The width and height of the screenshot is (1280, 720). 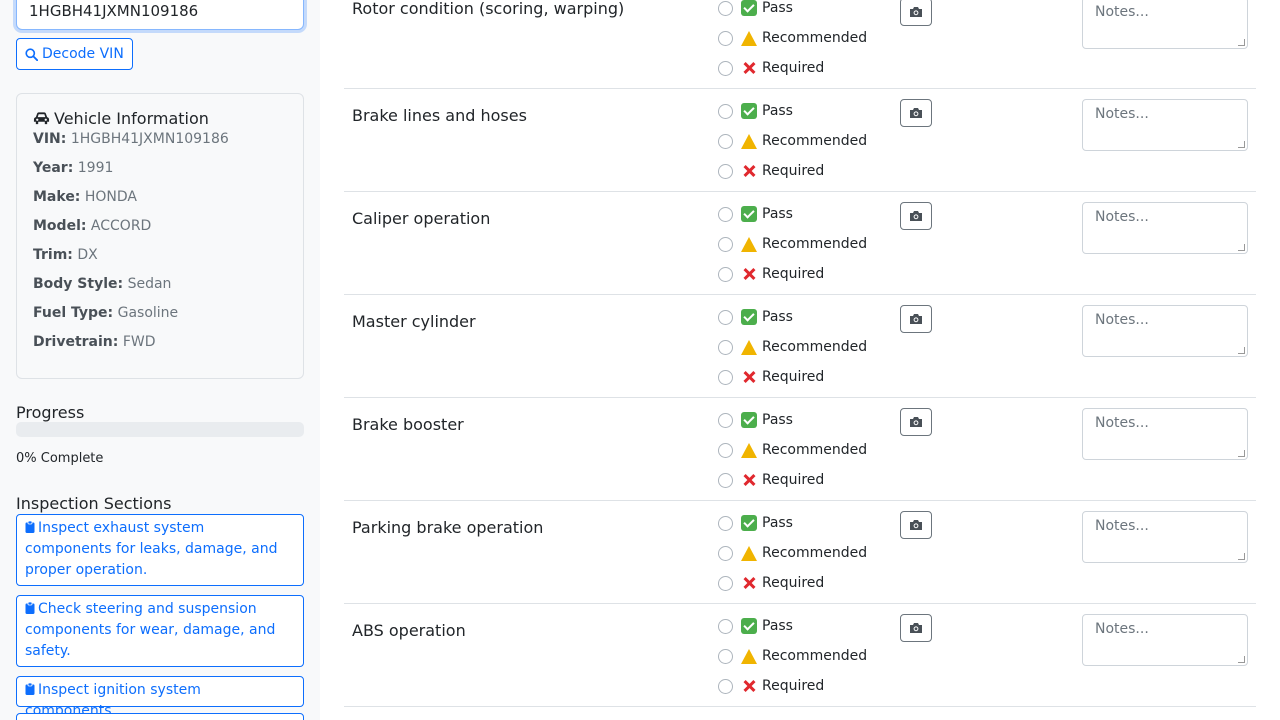 What do you see at coordinates (121, 118) in the screenshot?
I see `vehicle-info-title: Vehicle Information` at bounding box center [121, 118].